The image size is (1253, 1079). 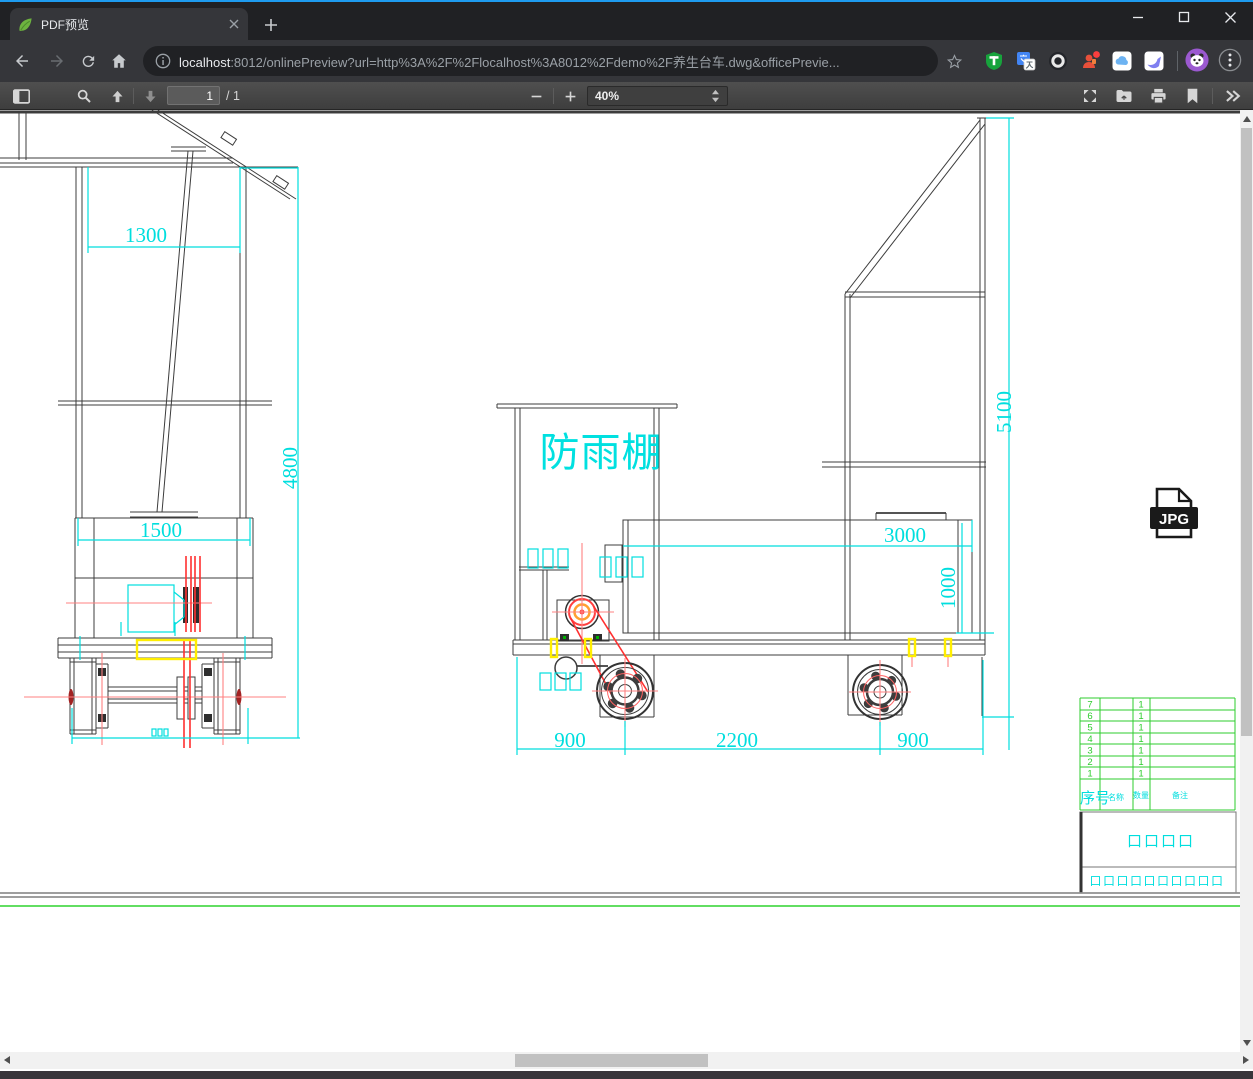 I want to click on back-button, so click(x=22, y=61).